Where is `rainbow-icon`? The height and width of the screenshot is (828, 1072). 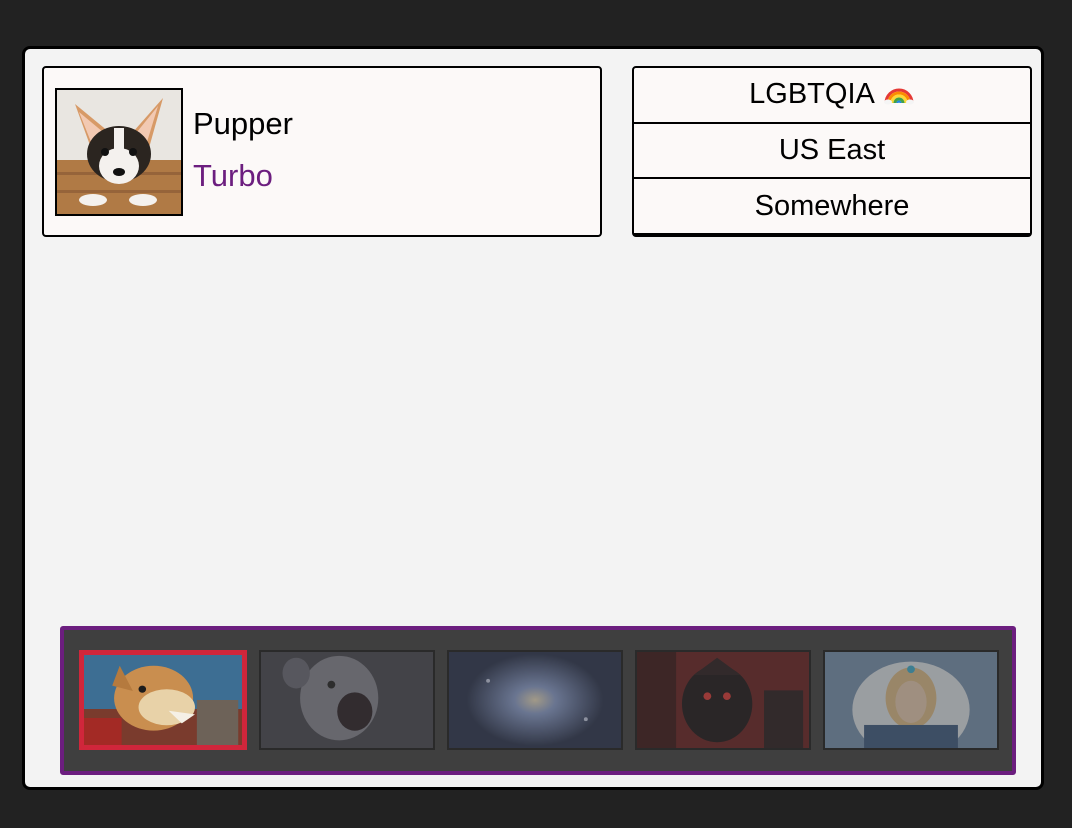 rainbow-icon is located at coordinates (899, 95).